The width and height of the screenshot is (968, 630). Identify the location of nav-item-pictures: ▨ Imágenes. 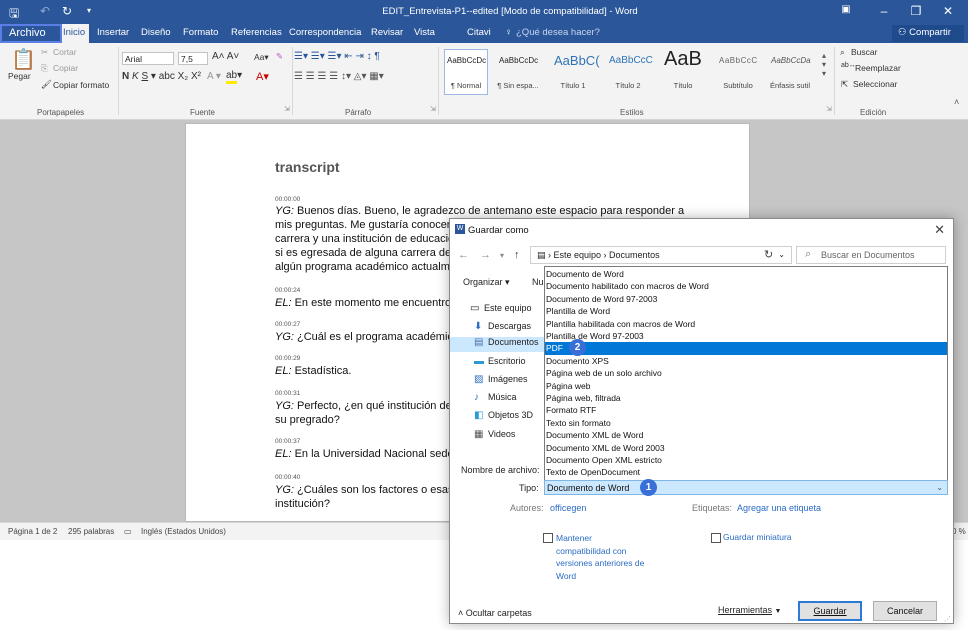
(497, 381).